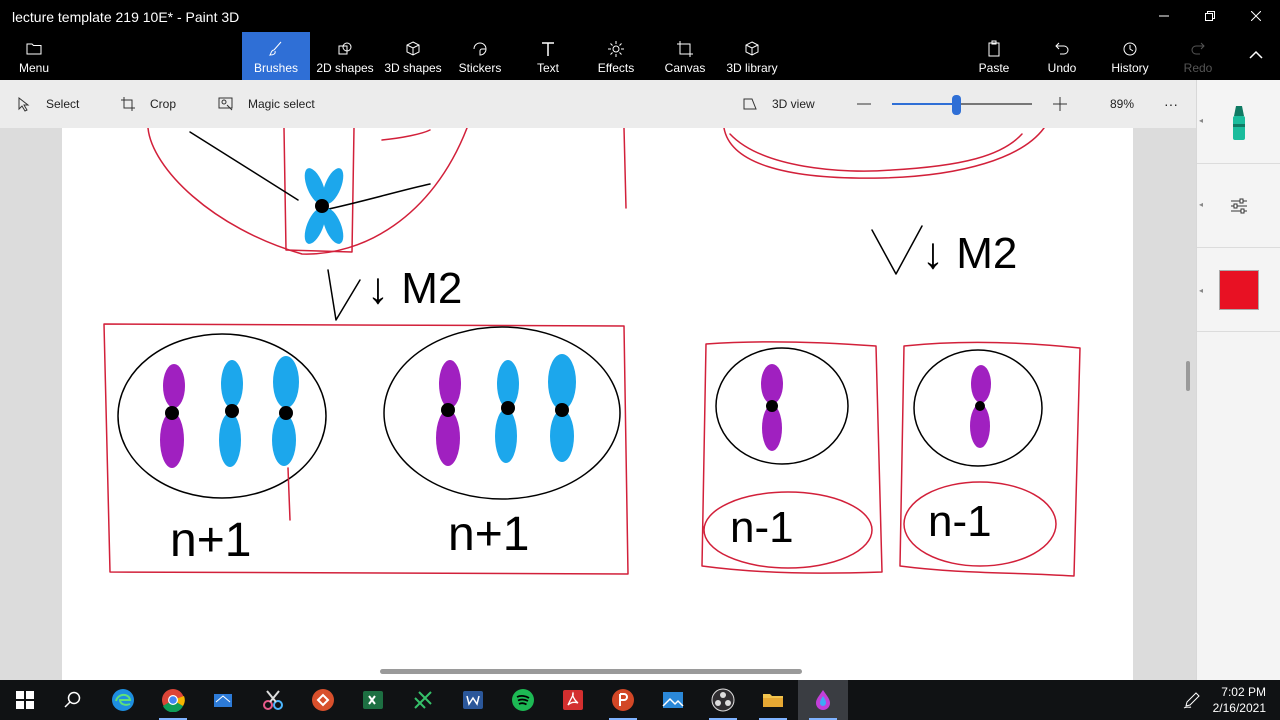  I want to click on zoom-percent: 89%, so click(1122, 104).